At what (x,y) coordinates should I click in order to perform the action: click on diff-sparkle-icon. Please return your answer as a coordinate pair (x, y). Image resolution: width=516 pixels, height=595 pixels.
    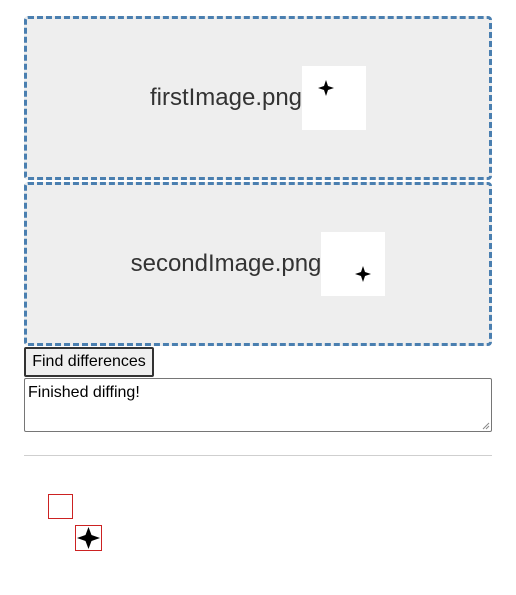
    Looking at the image, I should click on (88, 538).